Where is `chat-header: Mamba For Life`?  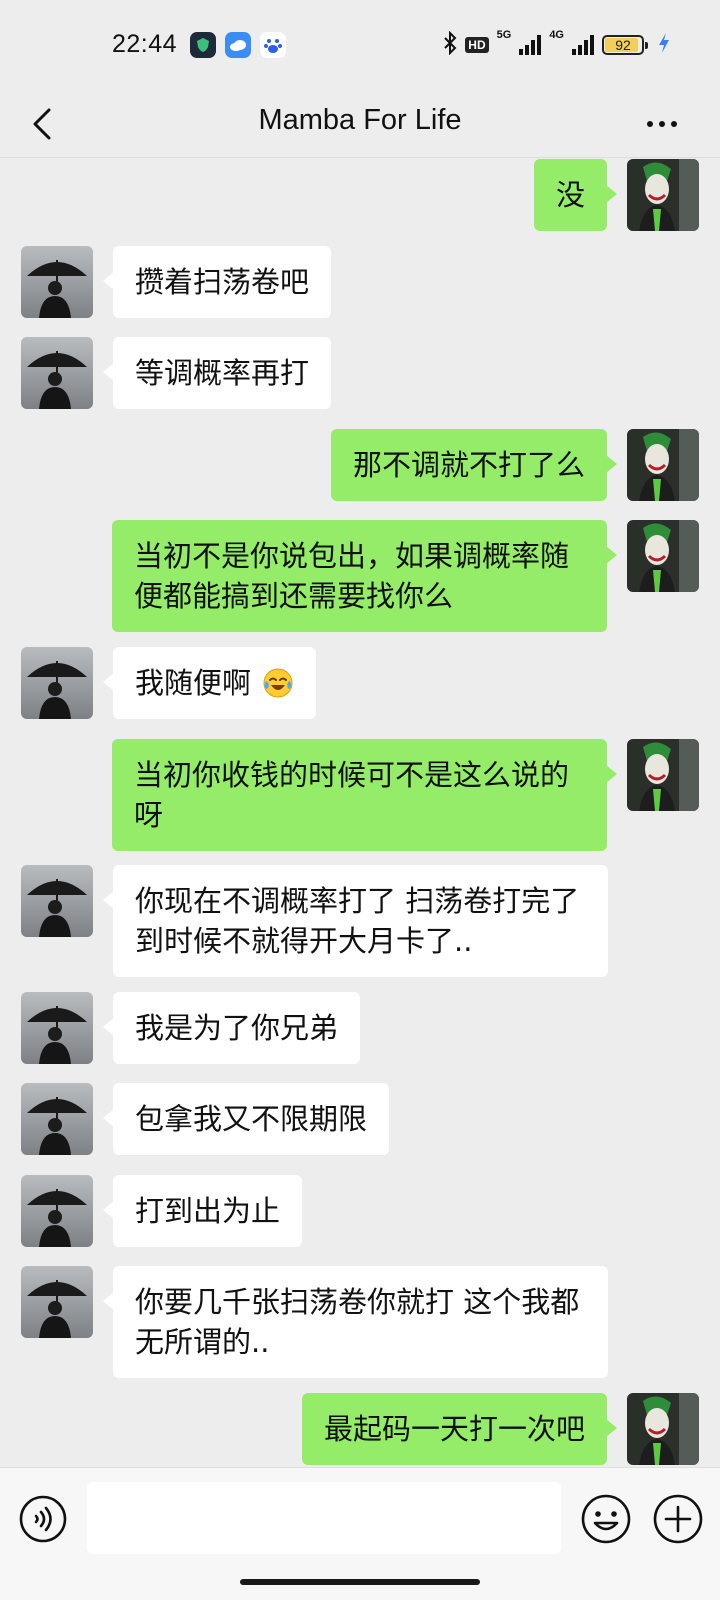 chat-header: Mamba For Life is located at coordinates (360, 125).